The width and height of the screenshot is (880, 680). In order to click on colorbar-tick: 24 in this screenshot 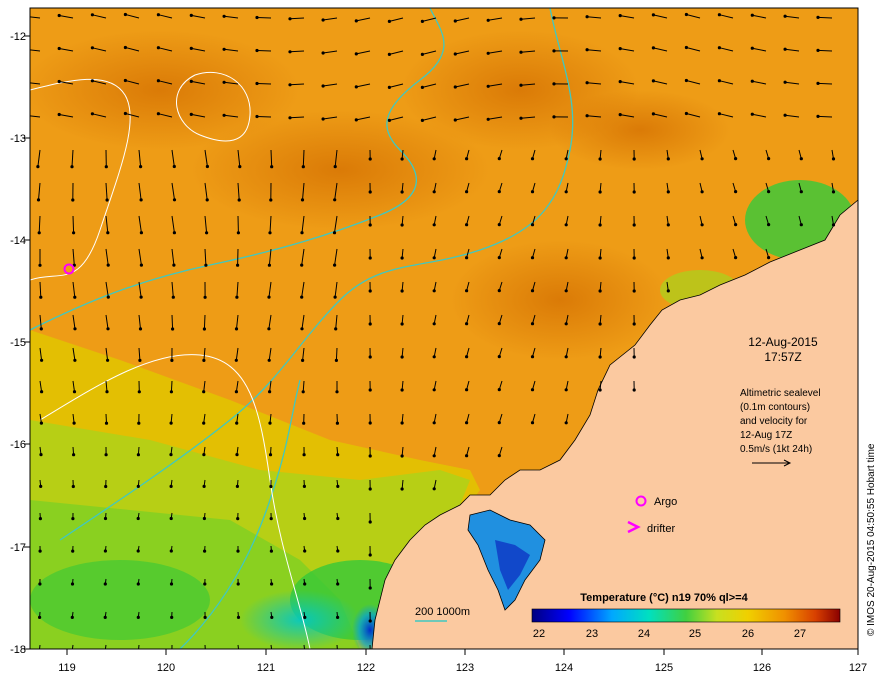, I will do `click(644, 634)`.